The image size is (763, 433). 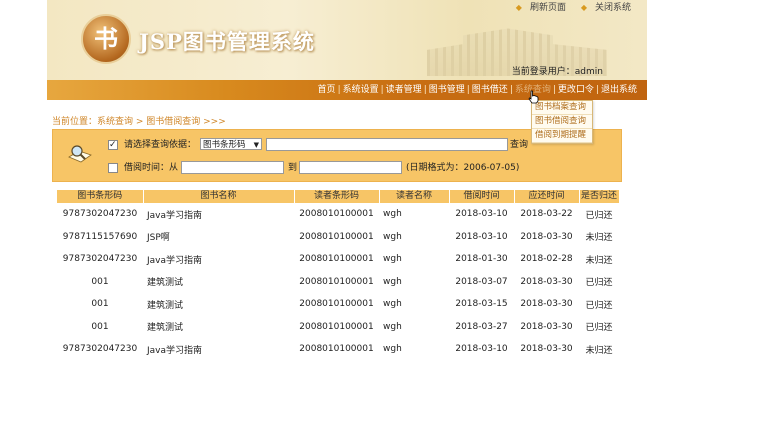 I want to click on date-format-hint: (日期格式为：2006-07-05), so click(x=463, y=168).